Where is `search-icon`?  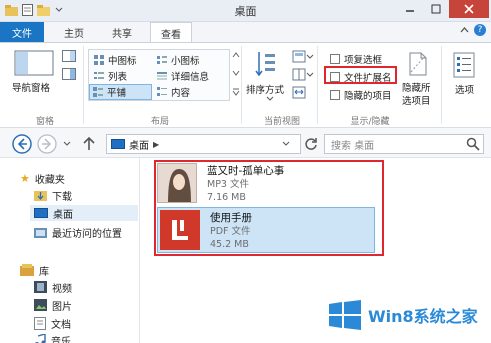
search-icon is located at coordinates (473, 144).